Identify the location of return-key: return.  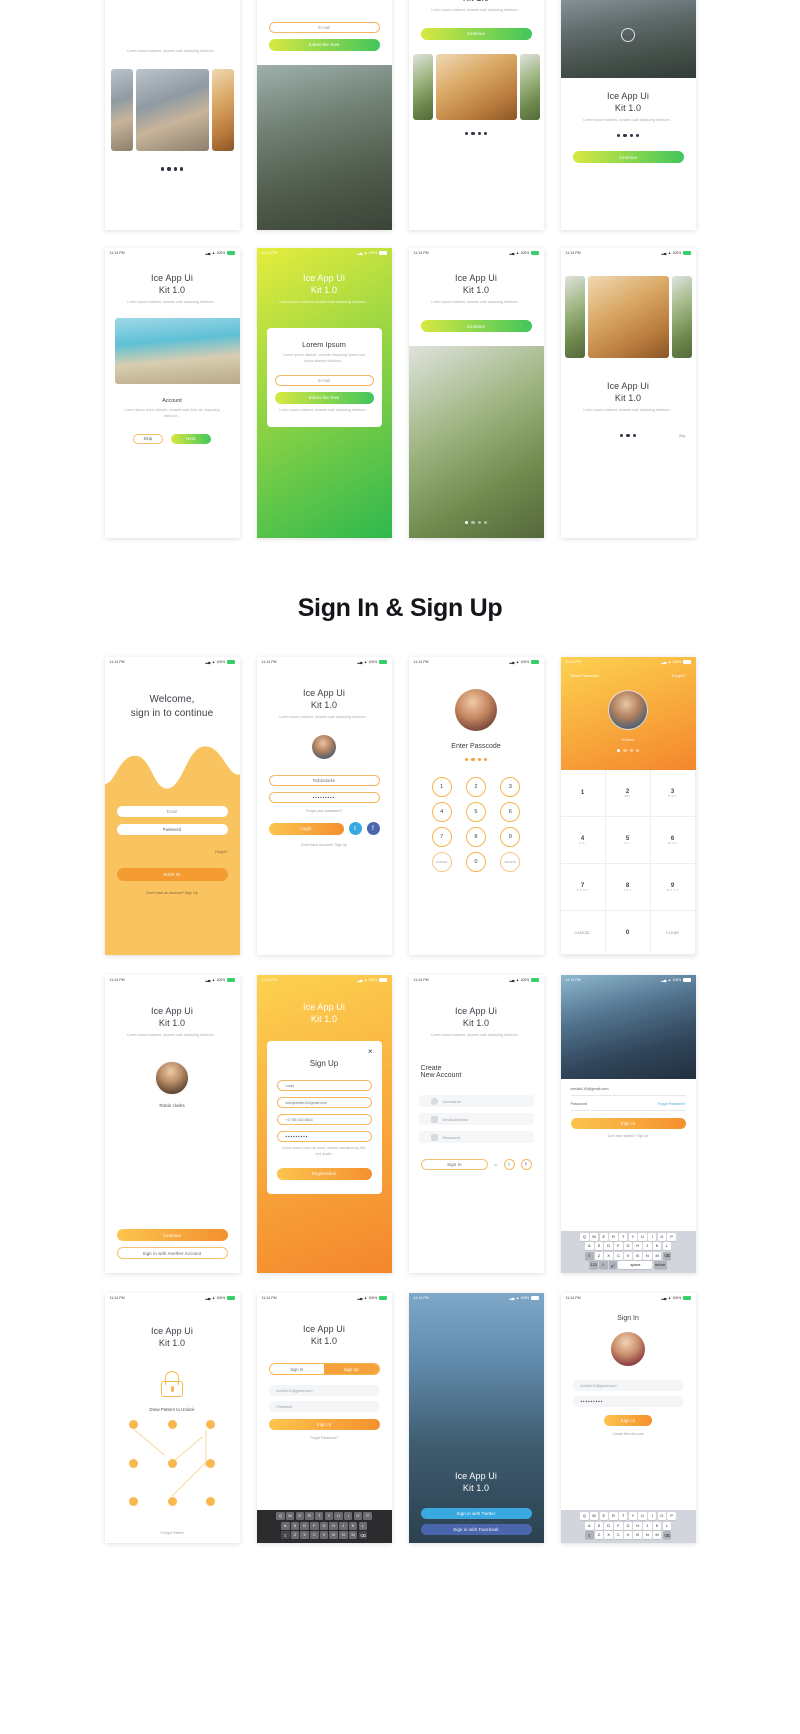
(660, 1265).